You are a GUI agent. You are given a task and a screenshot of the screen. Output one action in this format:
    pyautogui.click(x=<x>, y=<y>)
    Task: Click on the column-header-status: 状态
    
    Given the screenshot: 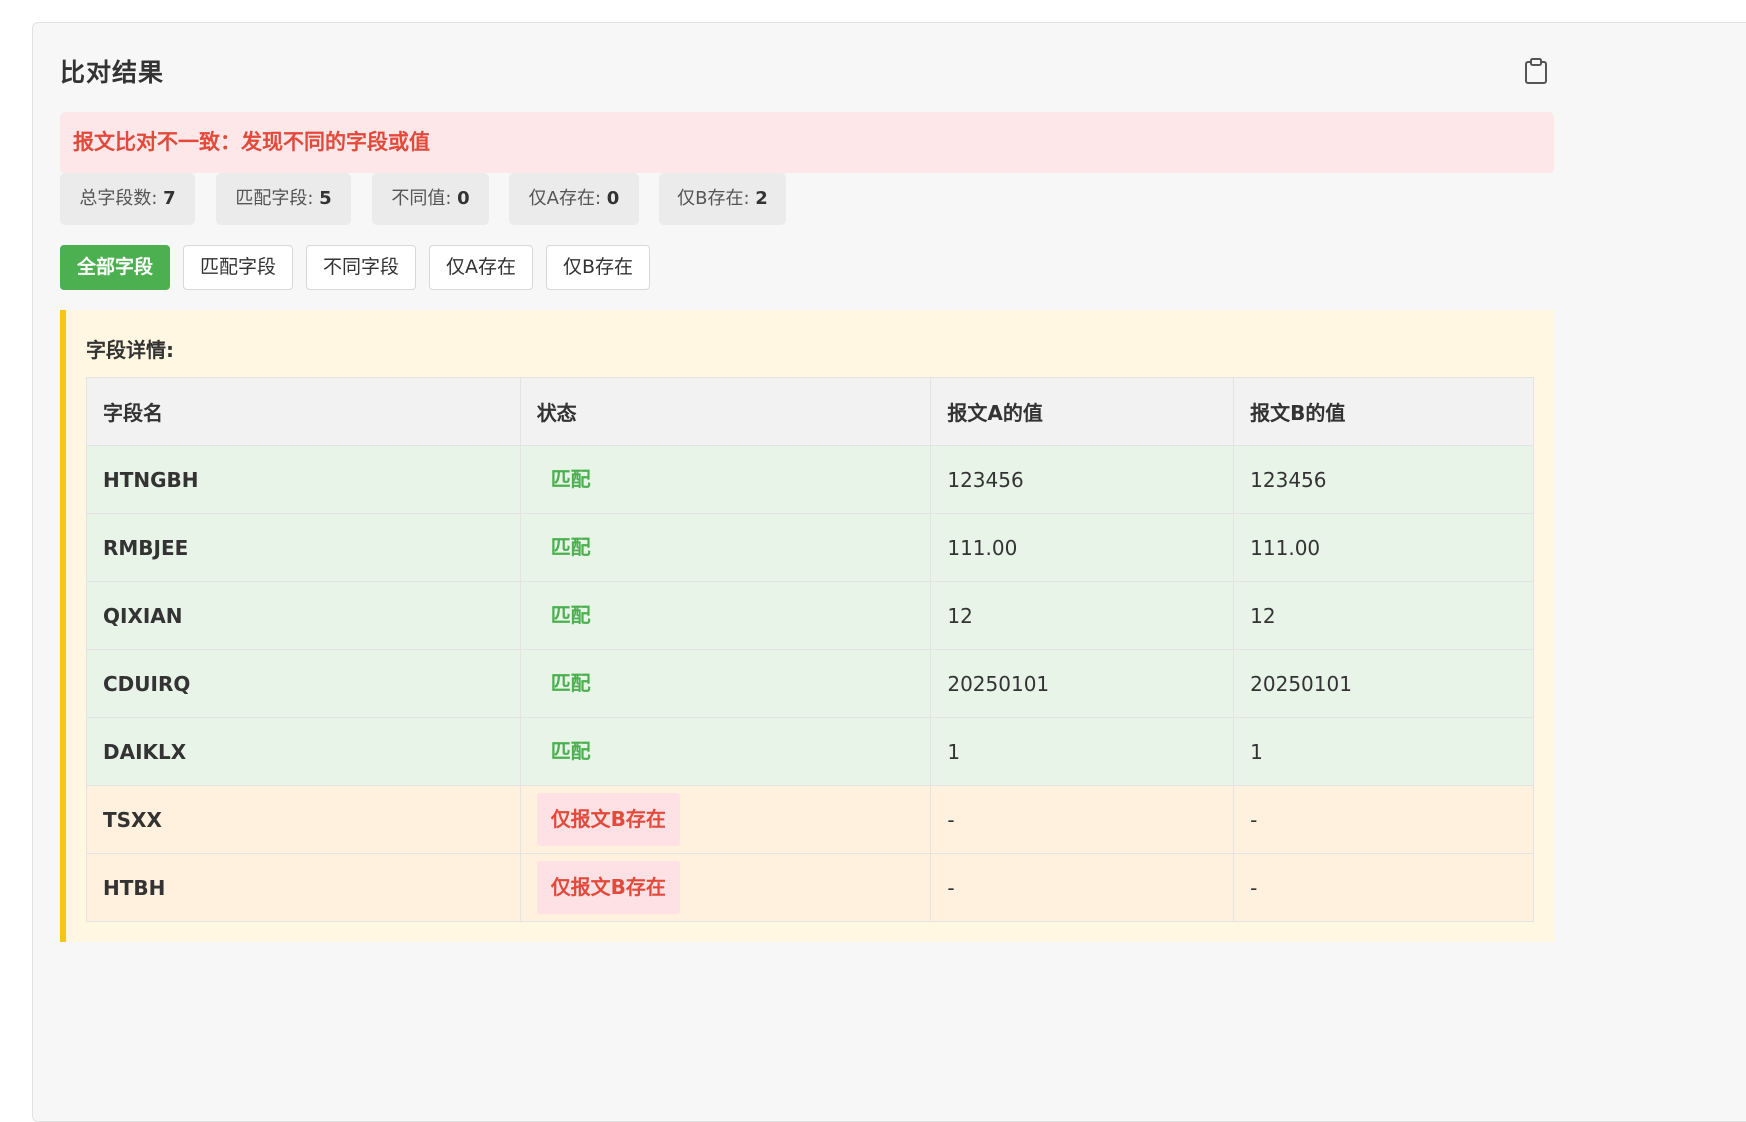 What is the action you would take?
    pyautogui.click(x=725, y=411)
    